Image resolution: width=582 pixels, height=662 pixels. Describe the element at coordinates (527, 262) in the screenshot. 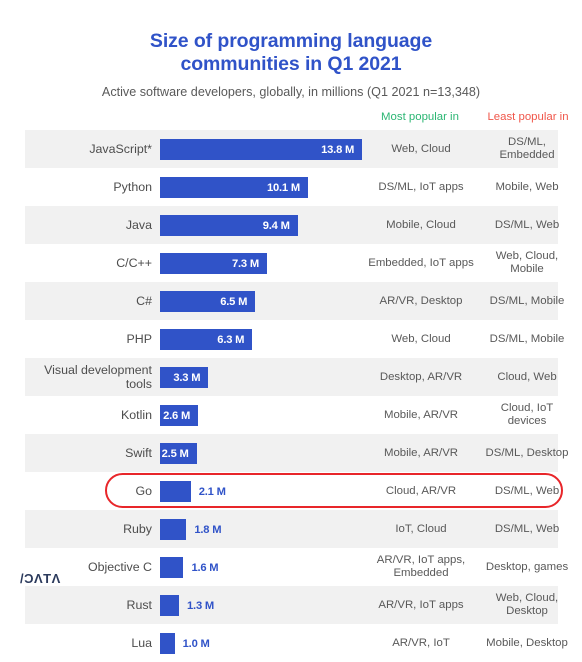

I see `cell-least-popular: Web, Cloud, Mobile` at that location.